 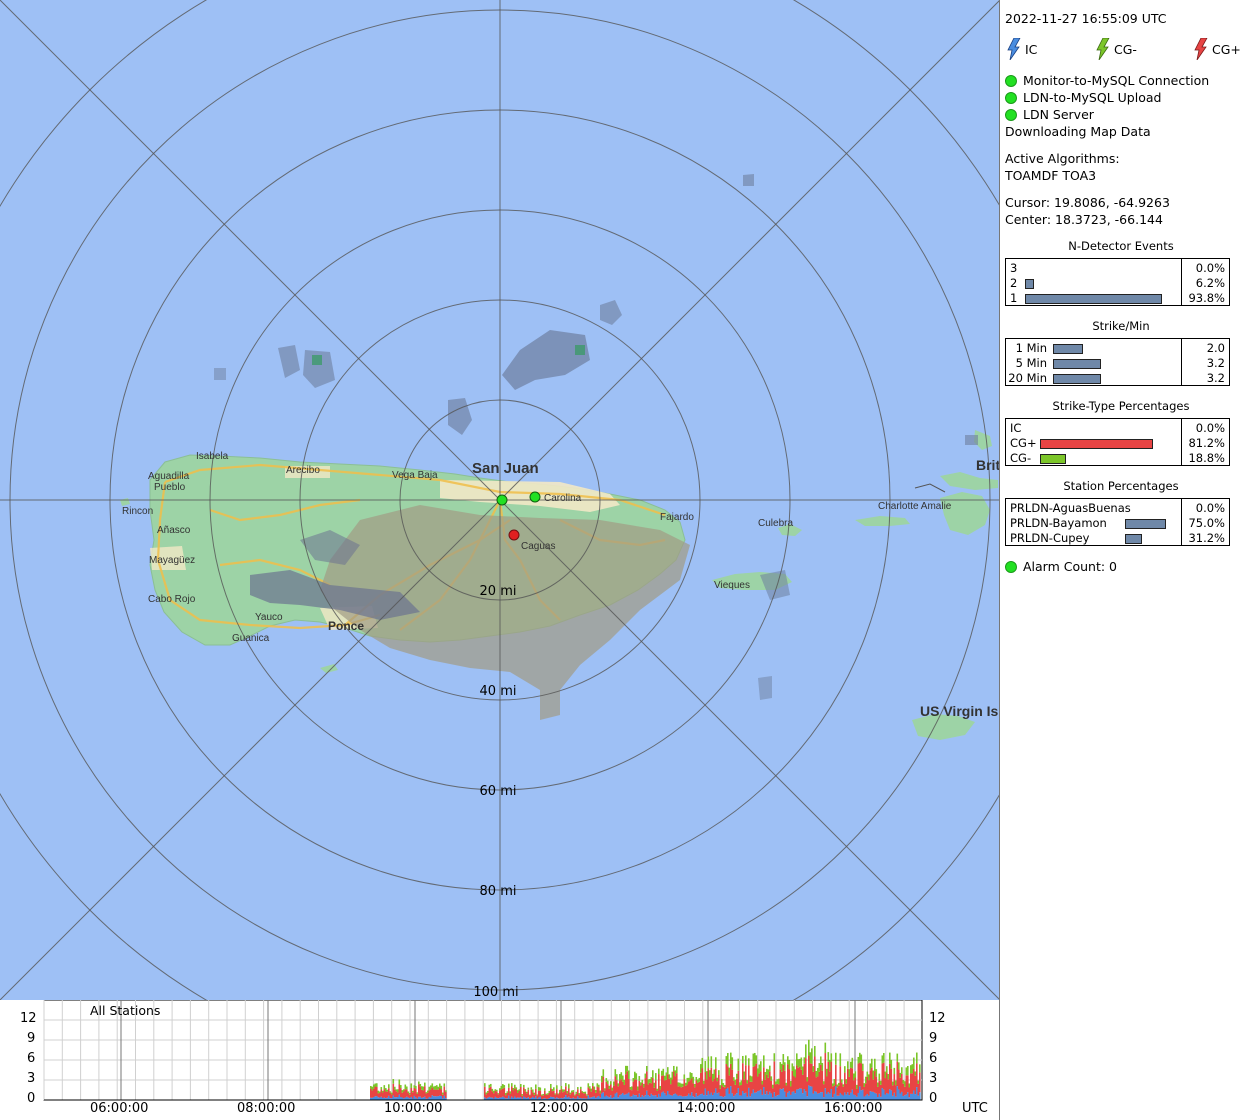 What do you see at coordinates (1117, 538) in the screenshot?
I see `station-pct-row: PRLDN-Cupey 31.2%` at bounding box center [1117, 538].